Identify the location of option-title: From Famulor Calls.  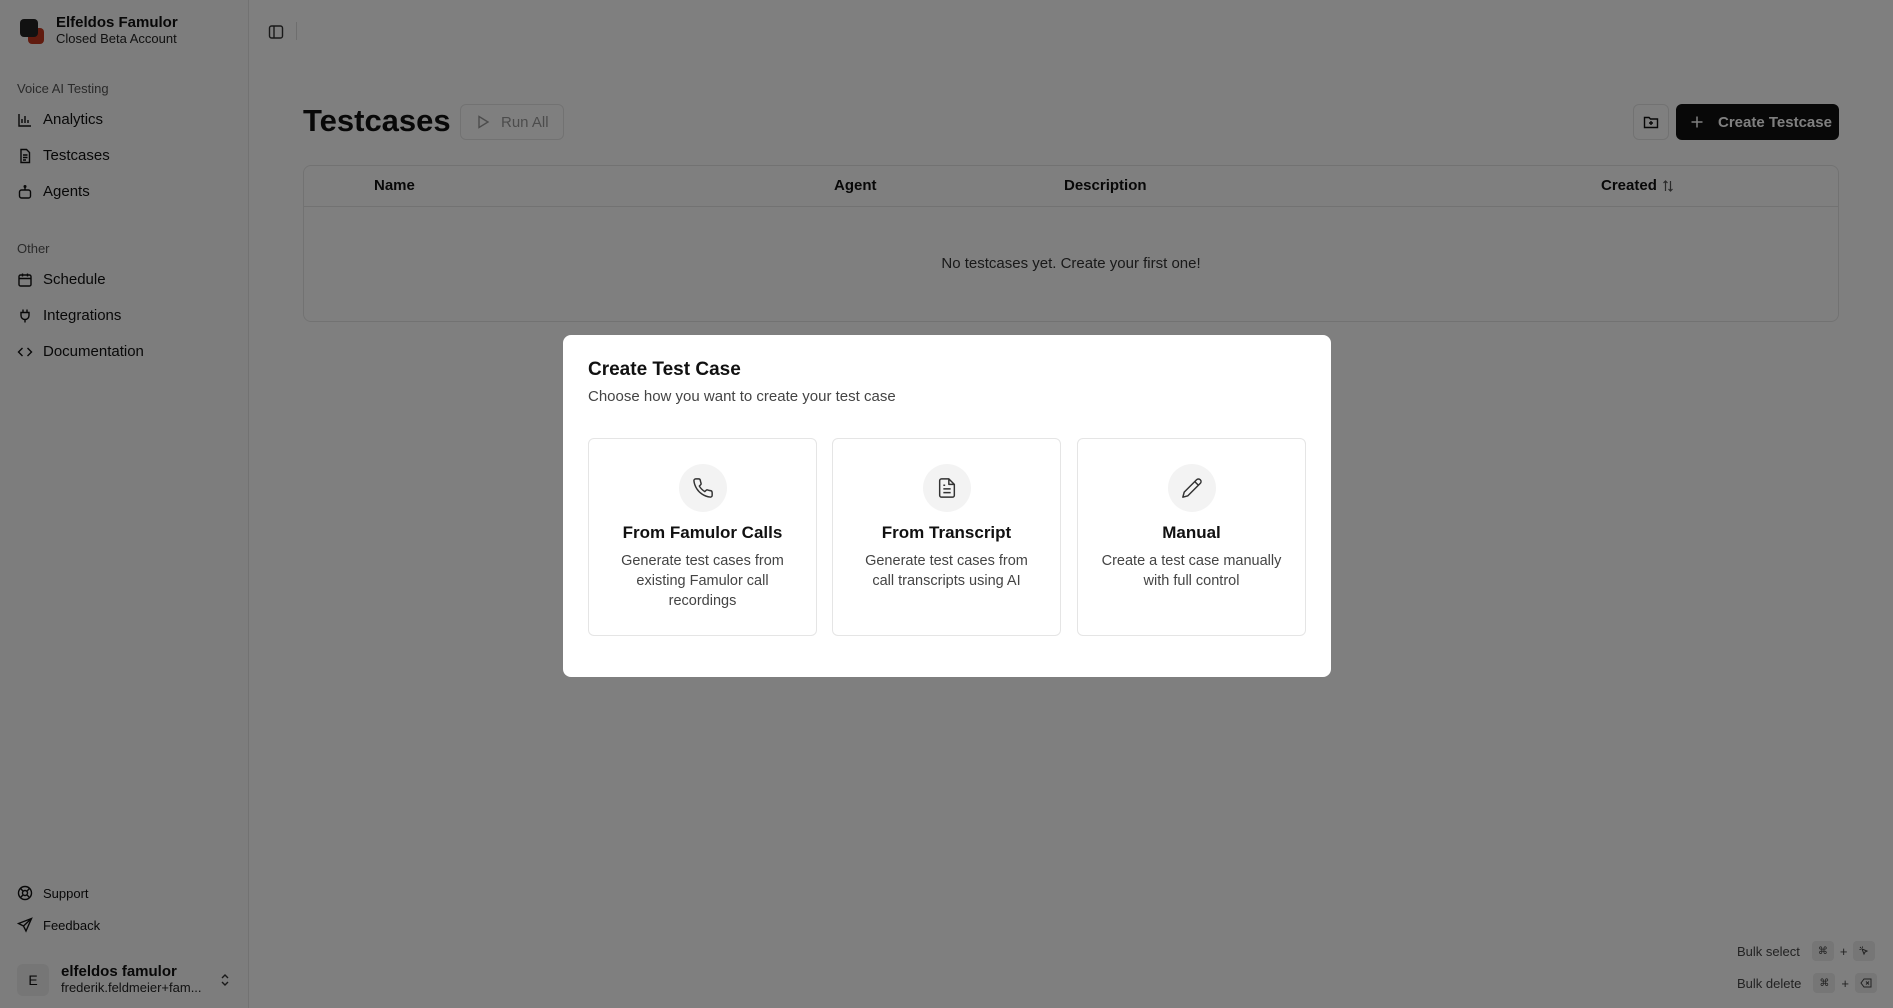
(702, 532).